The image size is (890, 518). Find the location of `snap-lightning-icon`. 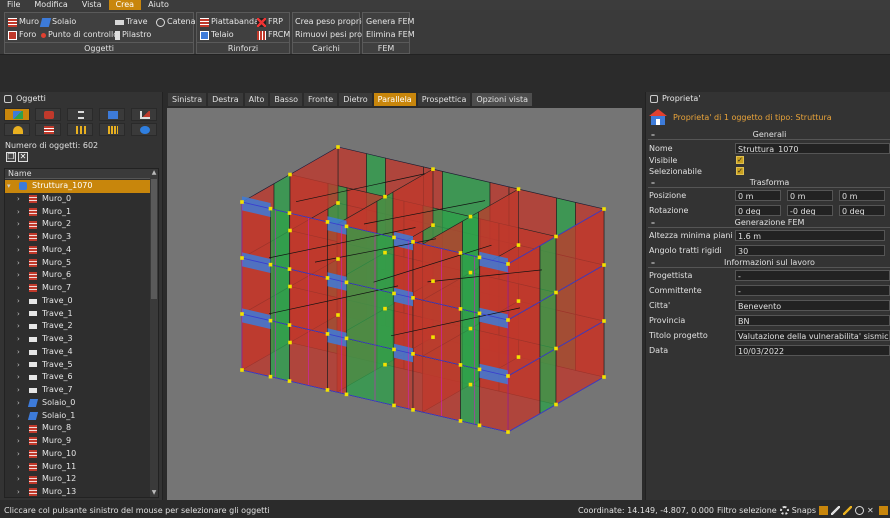

snap-lightning-icon is located at coordinates (883, 510).